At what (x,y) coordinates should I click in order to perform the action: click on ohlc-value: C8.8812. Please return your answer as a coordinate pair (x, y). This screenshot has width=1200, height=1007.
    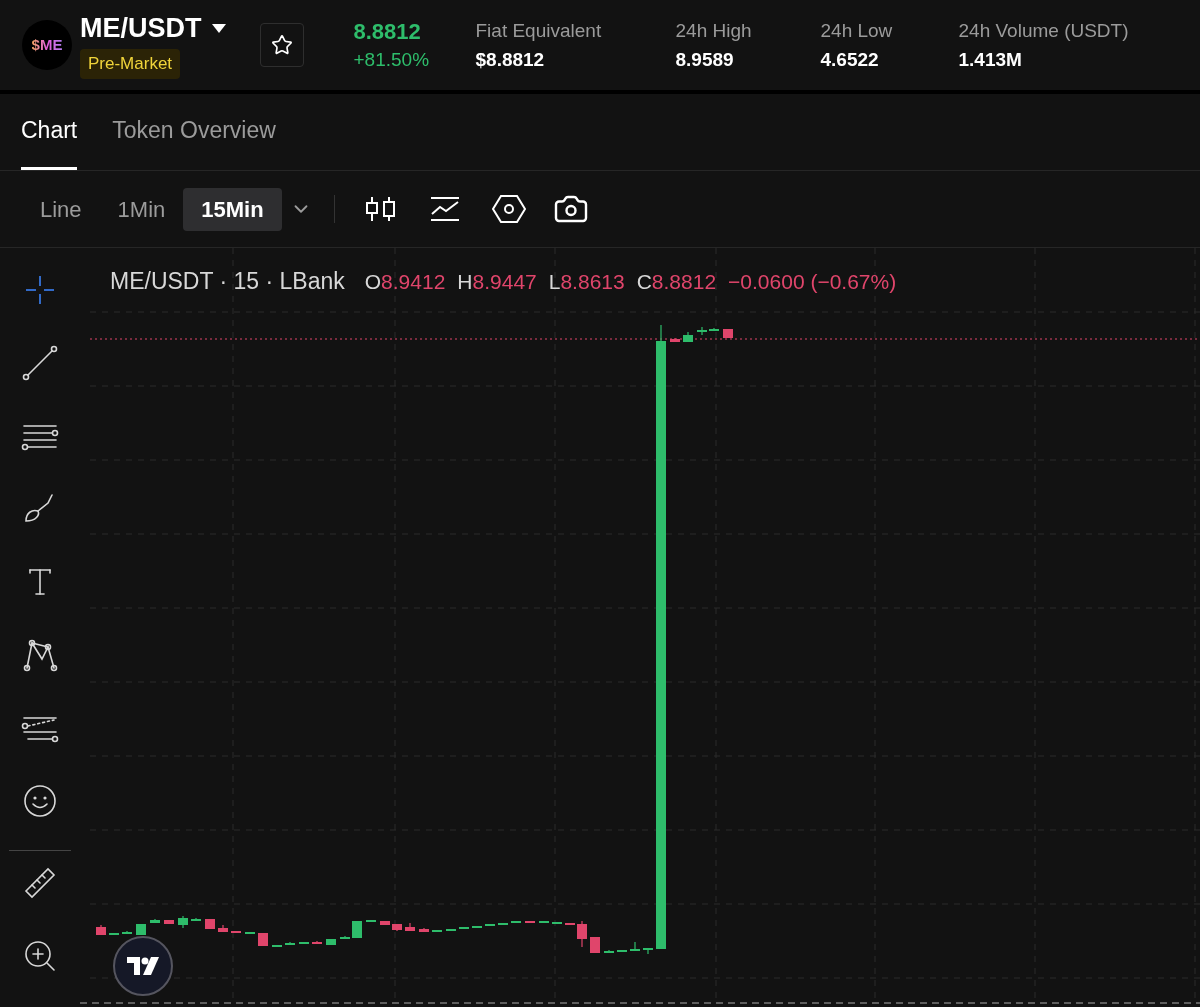
    Looking at the image, I should click on (676, 281).